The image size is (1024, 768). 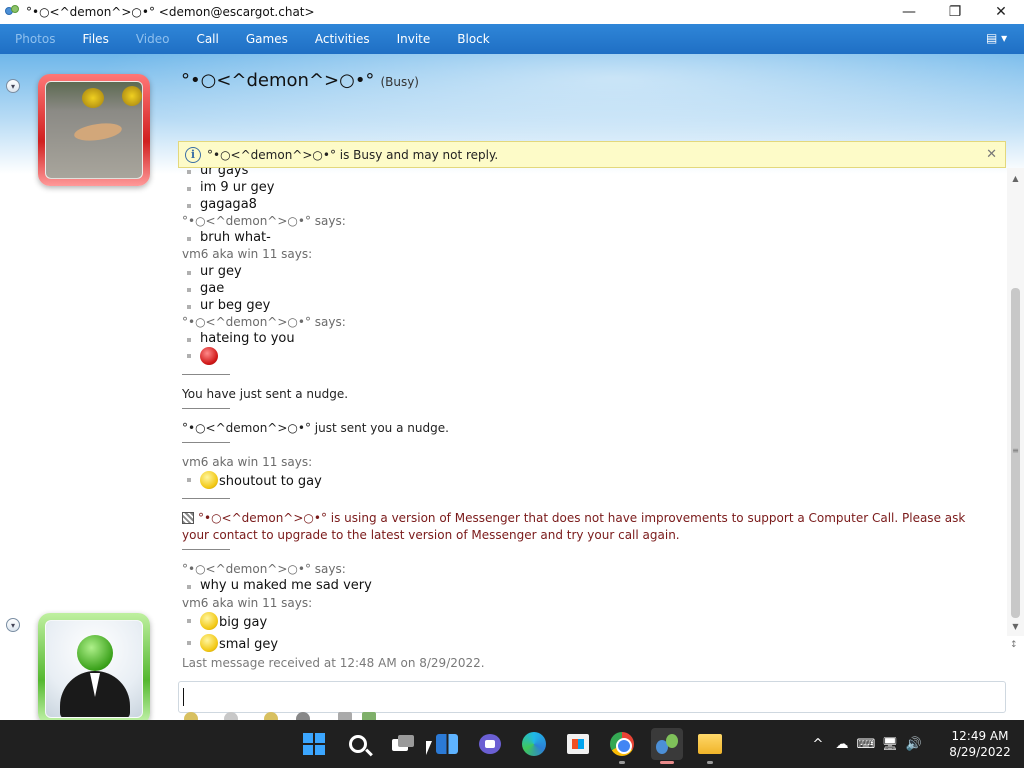 I want to click on menu-games: Games, so click(x=267, y=39).